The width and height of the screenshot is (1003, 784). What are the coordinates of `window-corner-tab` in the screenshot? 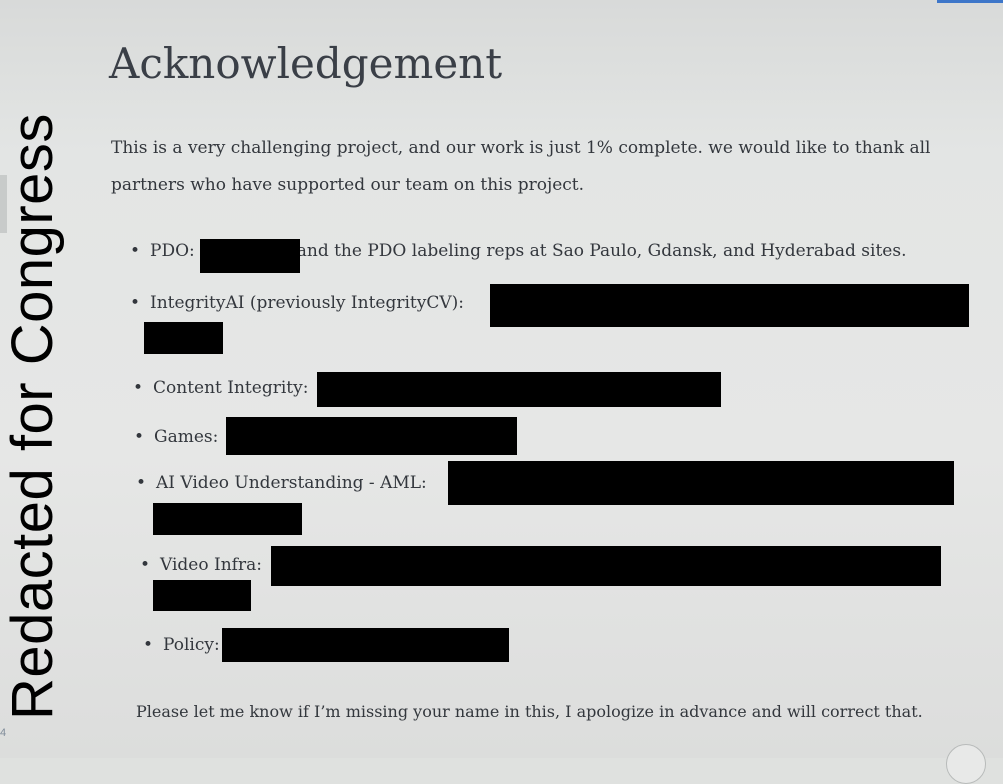 It's located at (970, 1).